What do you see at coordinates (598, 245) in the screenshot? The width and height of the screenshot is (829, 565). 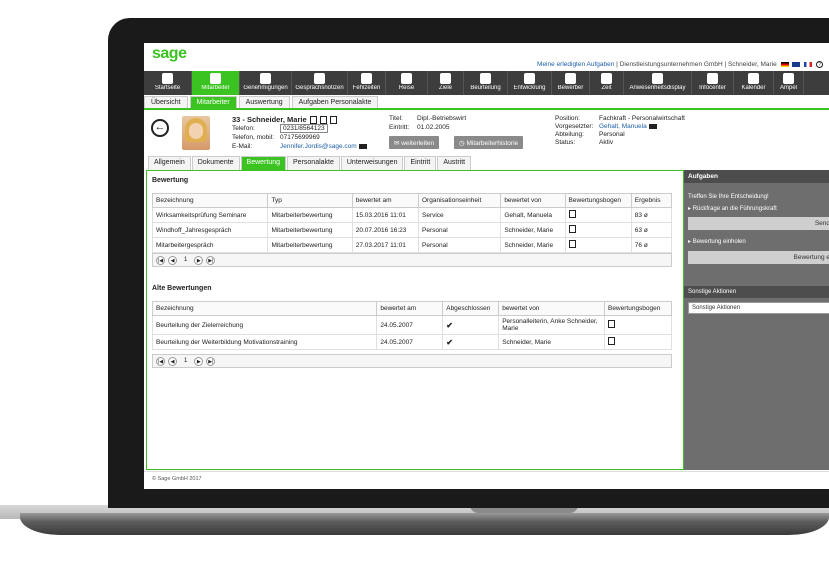 I see `cell` at bounding box center [598, 245].